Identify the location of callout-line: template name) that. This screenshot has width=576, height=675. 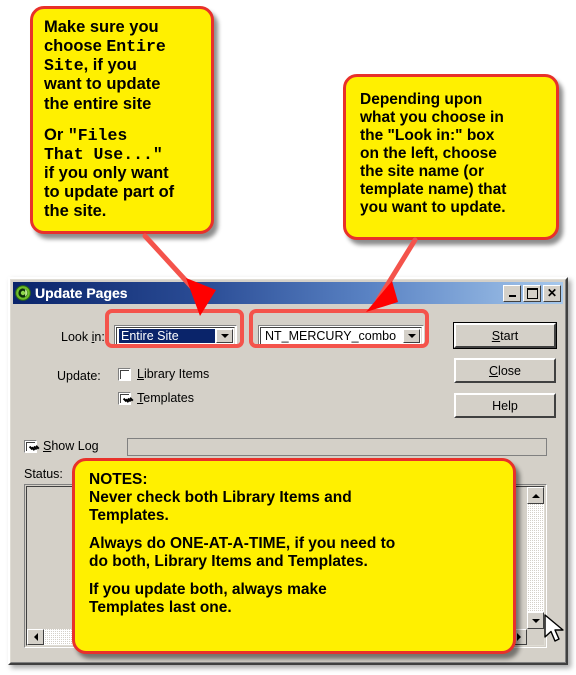
(433, 189).